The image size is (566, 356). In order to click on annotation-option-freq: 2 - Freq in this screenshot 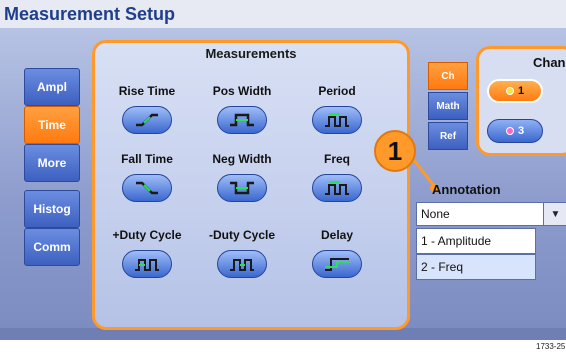, I will do `click(476, 267)`.